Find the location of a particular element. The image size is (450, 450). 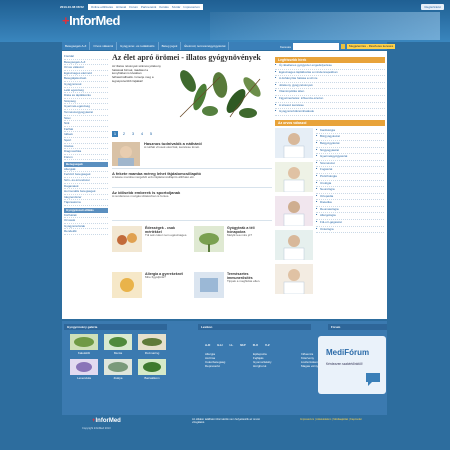

brand-logo: +InforMed is located at coordinates (91, 20).